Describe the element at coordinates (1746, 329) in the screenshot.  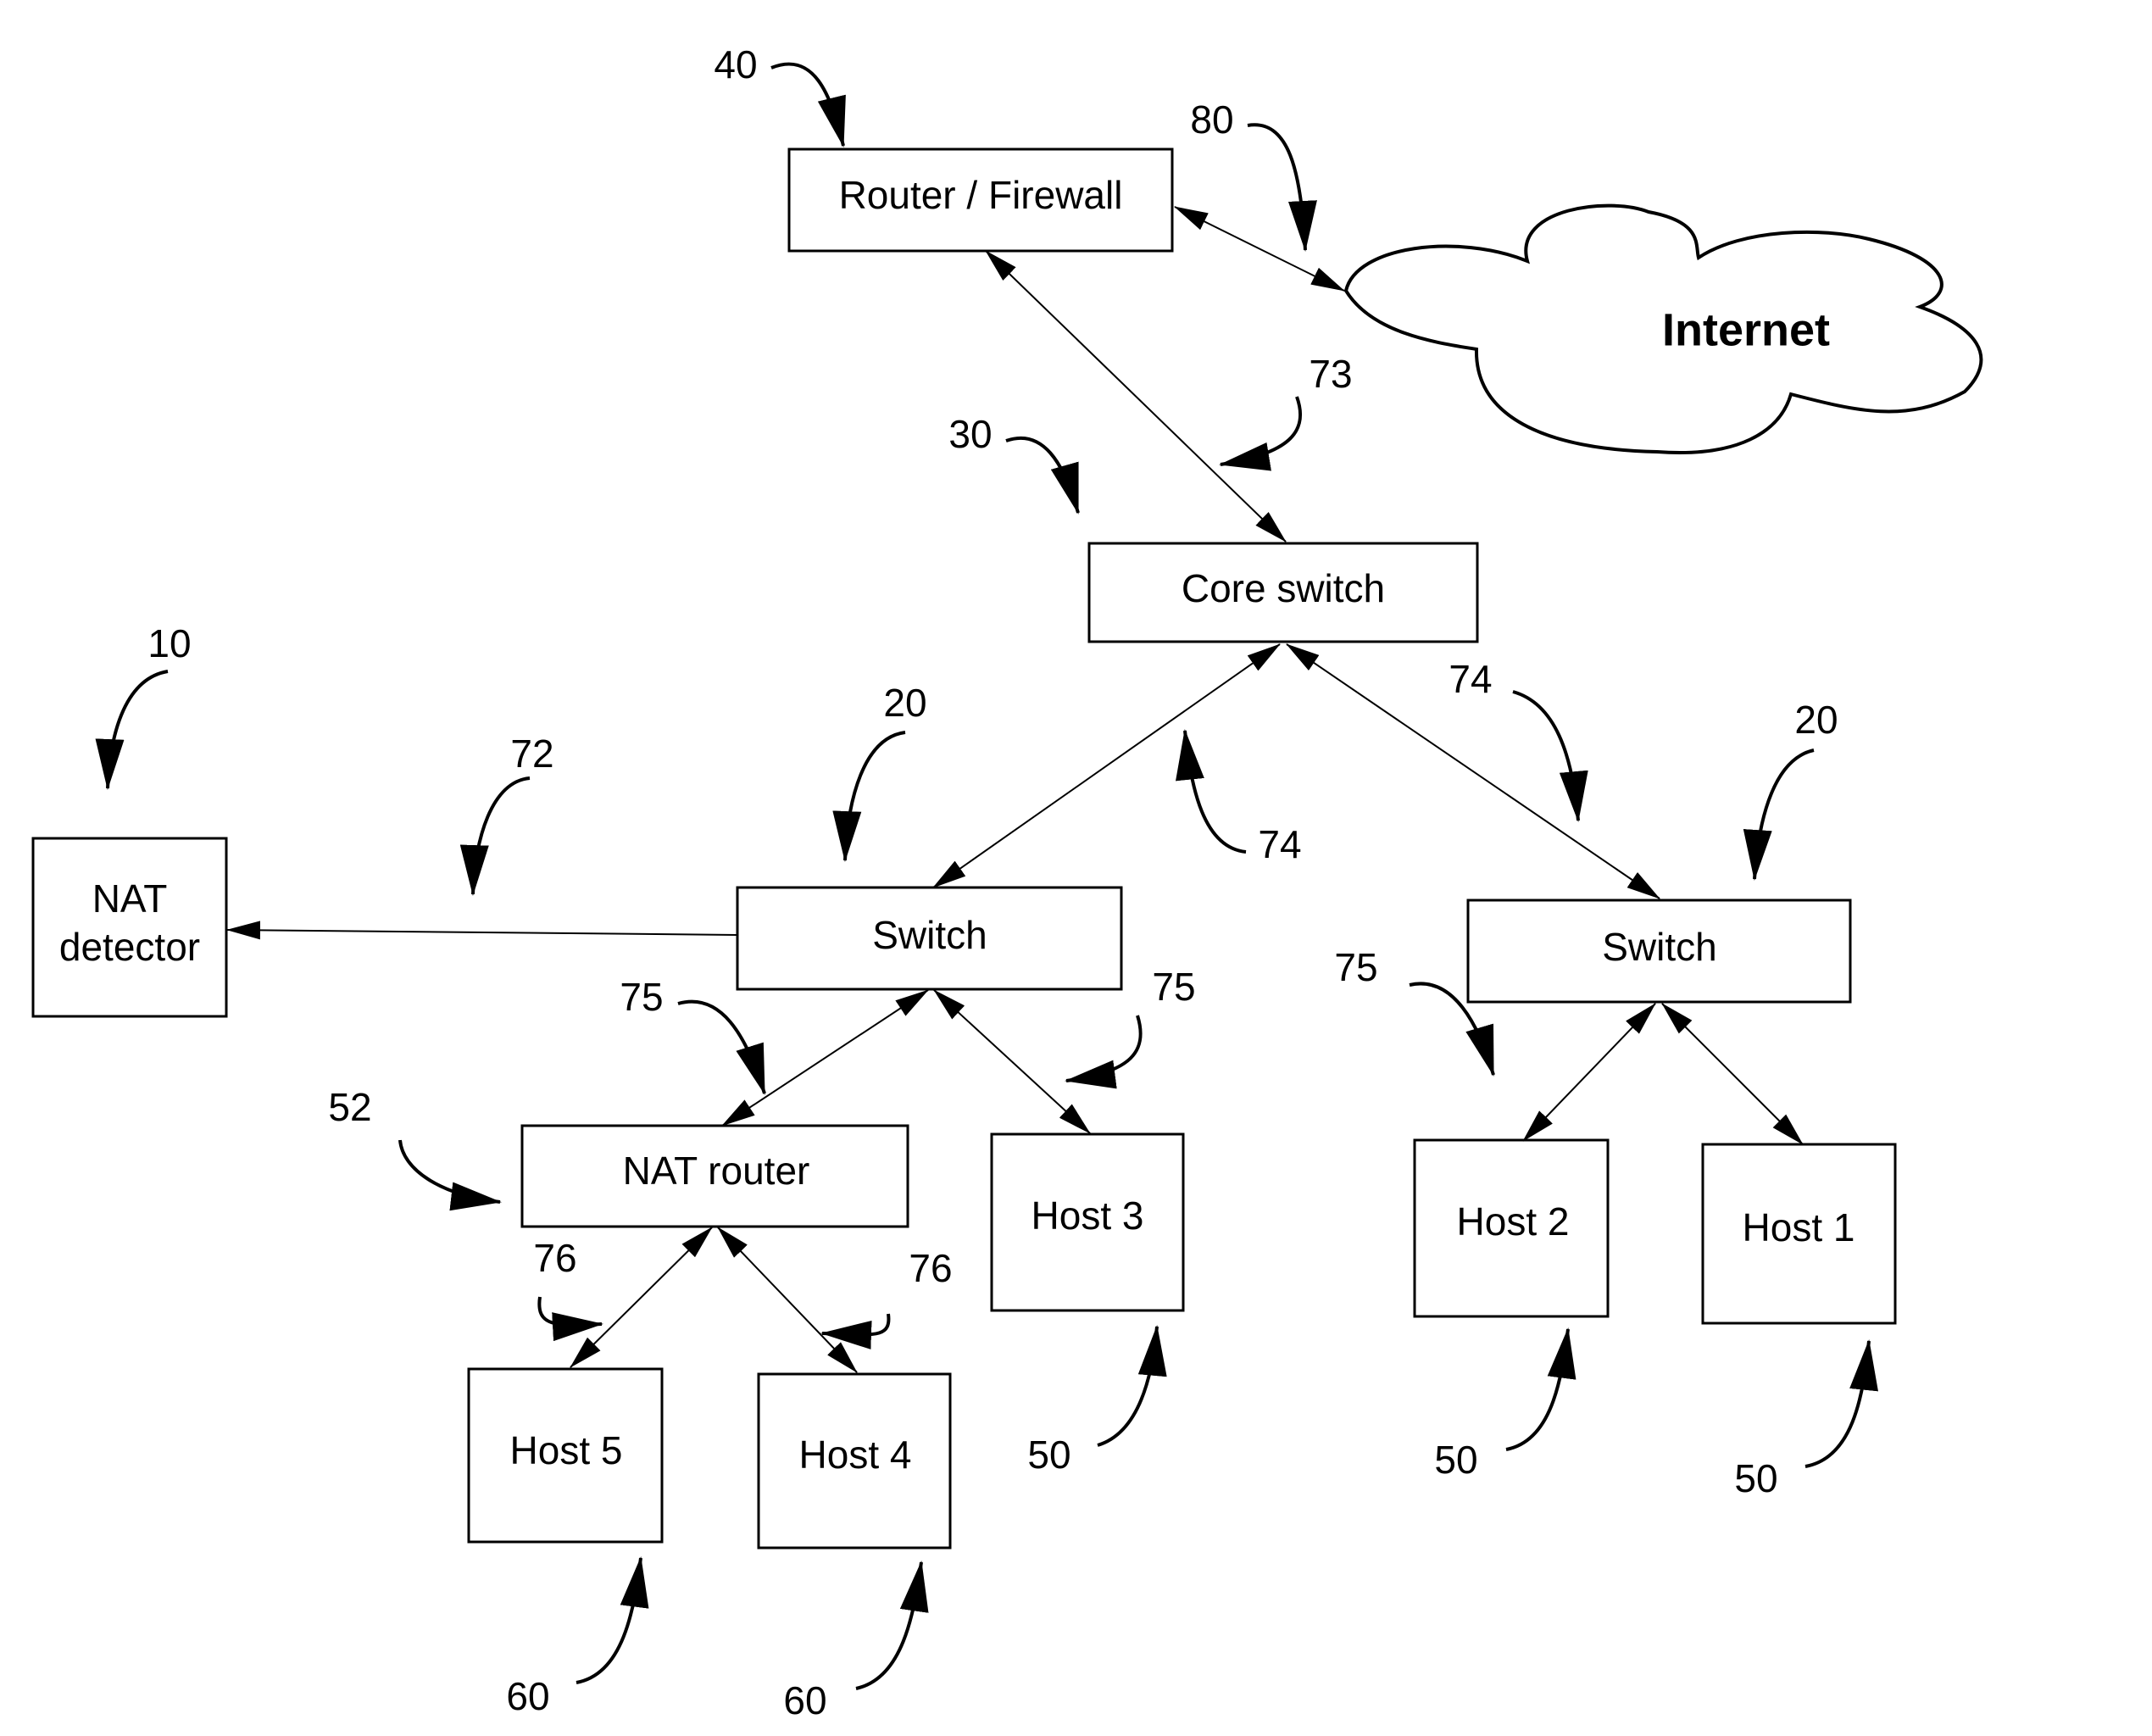
I see `internet-label: Internet` at that location.